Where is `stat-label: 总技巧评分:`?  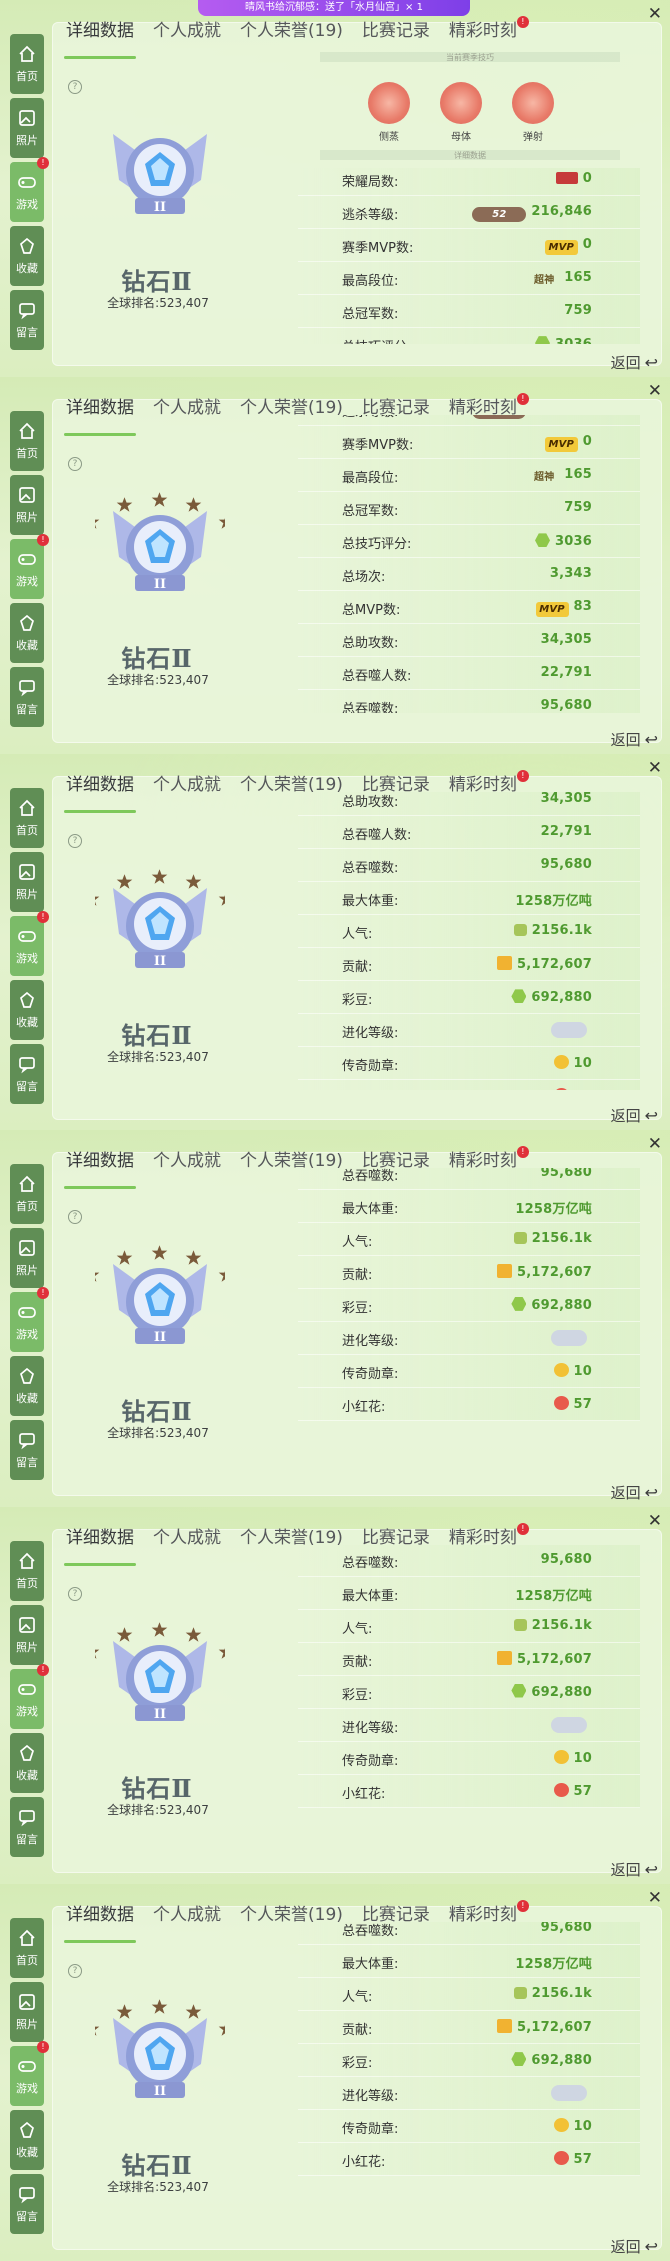
stat-label: 总技巧评分: is located at coordinates (377, 545).